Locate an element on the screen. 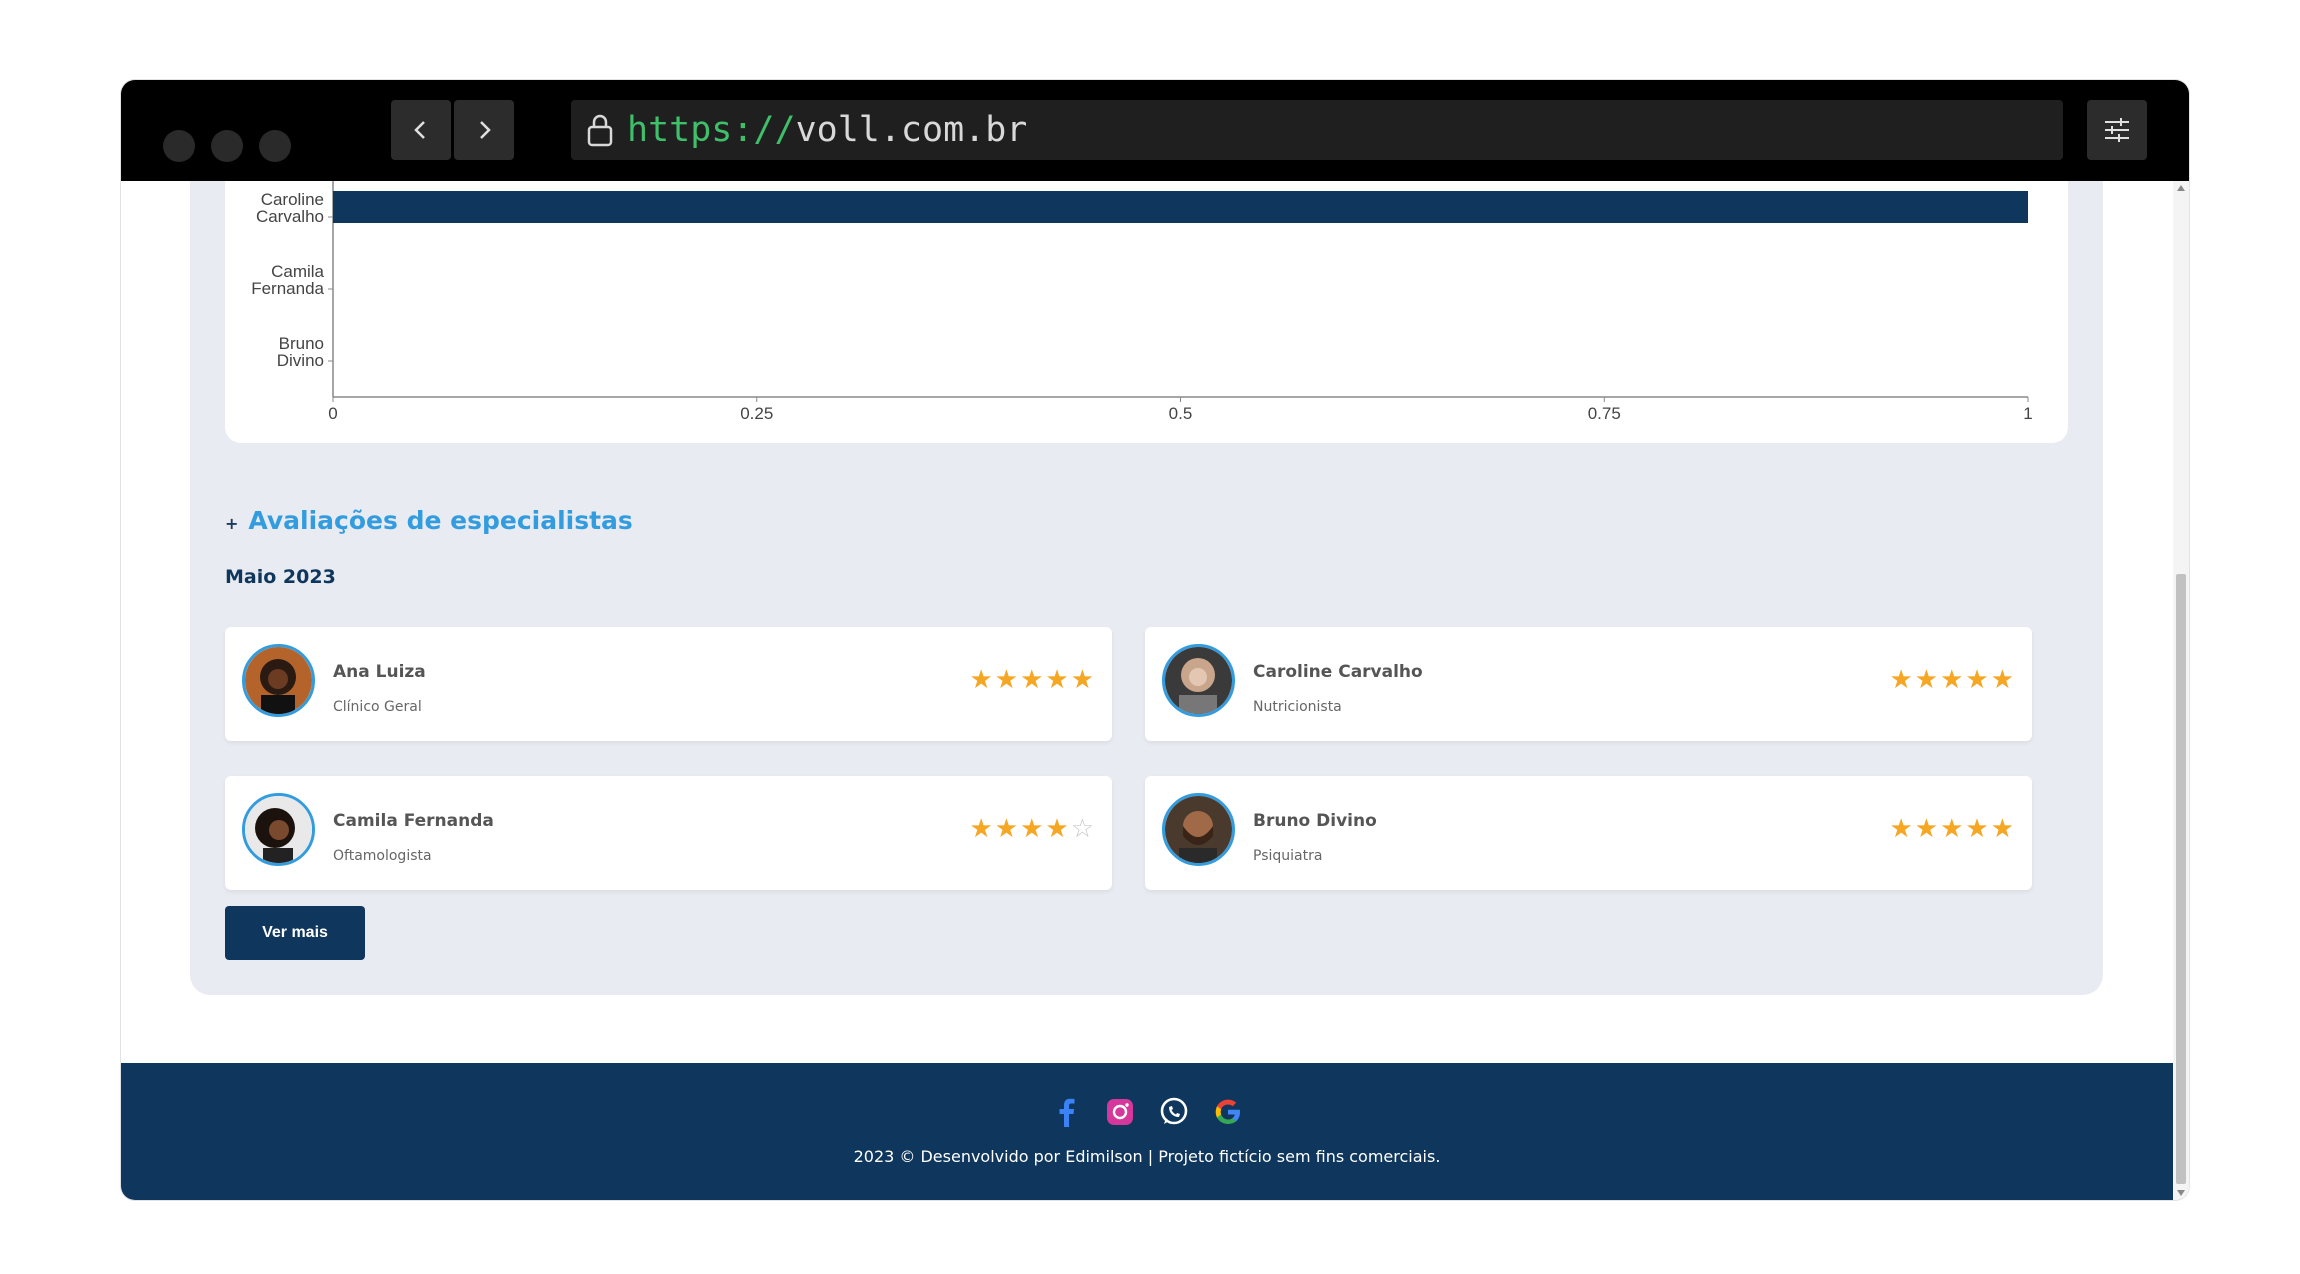 The width and height of the screenshot is (2300, 1274). scrollbar-thumb is located at coordinates (2181, 879).